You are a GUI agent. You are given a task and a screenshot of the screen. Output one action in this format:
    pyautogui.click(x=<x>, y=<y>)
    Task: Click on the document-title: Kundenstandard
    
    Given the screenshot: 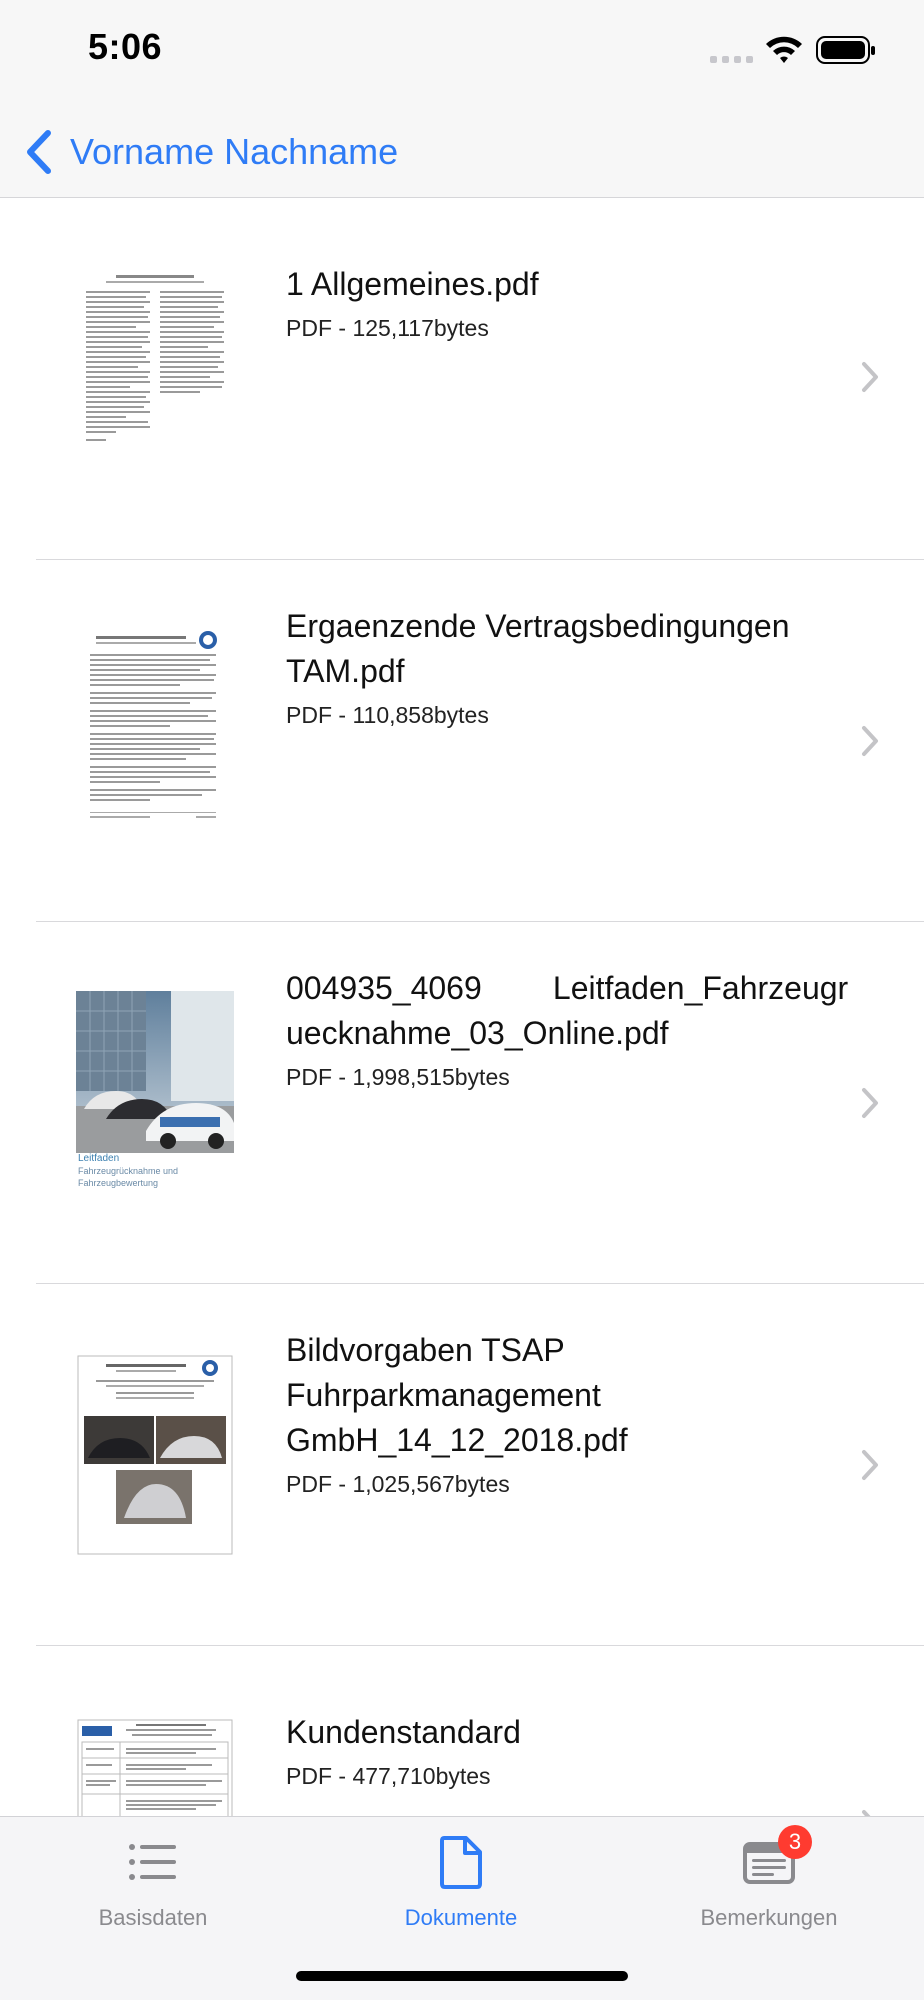 What is the action you would take?
    pyautogui.click(x=403, y=1732)
    